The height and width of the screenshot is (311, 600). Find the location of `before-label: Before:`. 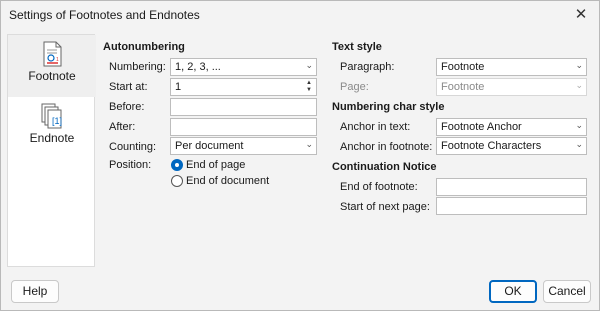

before-label: Before: is located at coordinates (127, 107).